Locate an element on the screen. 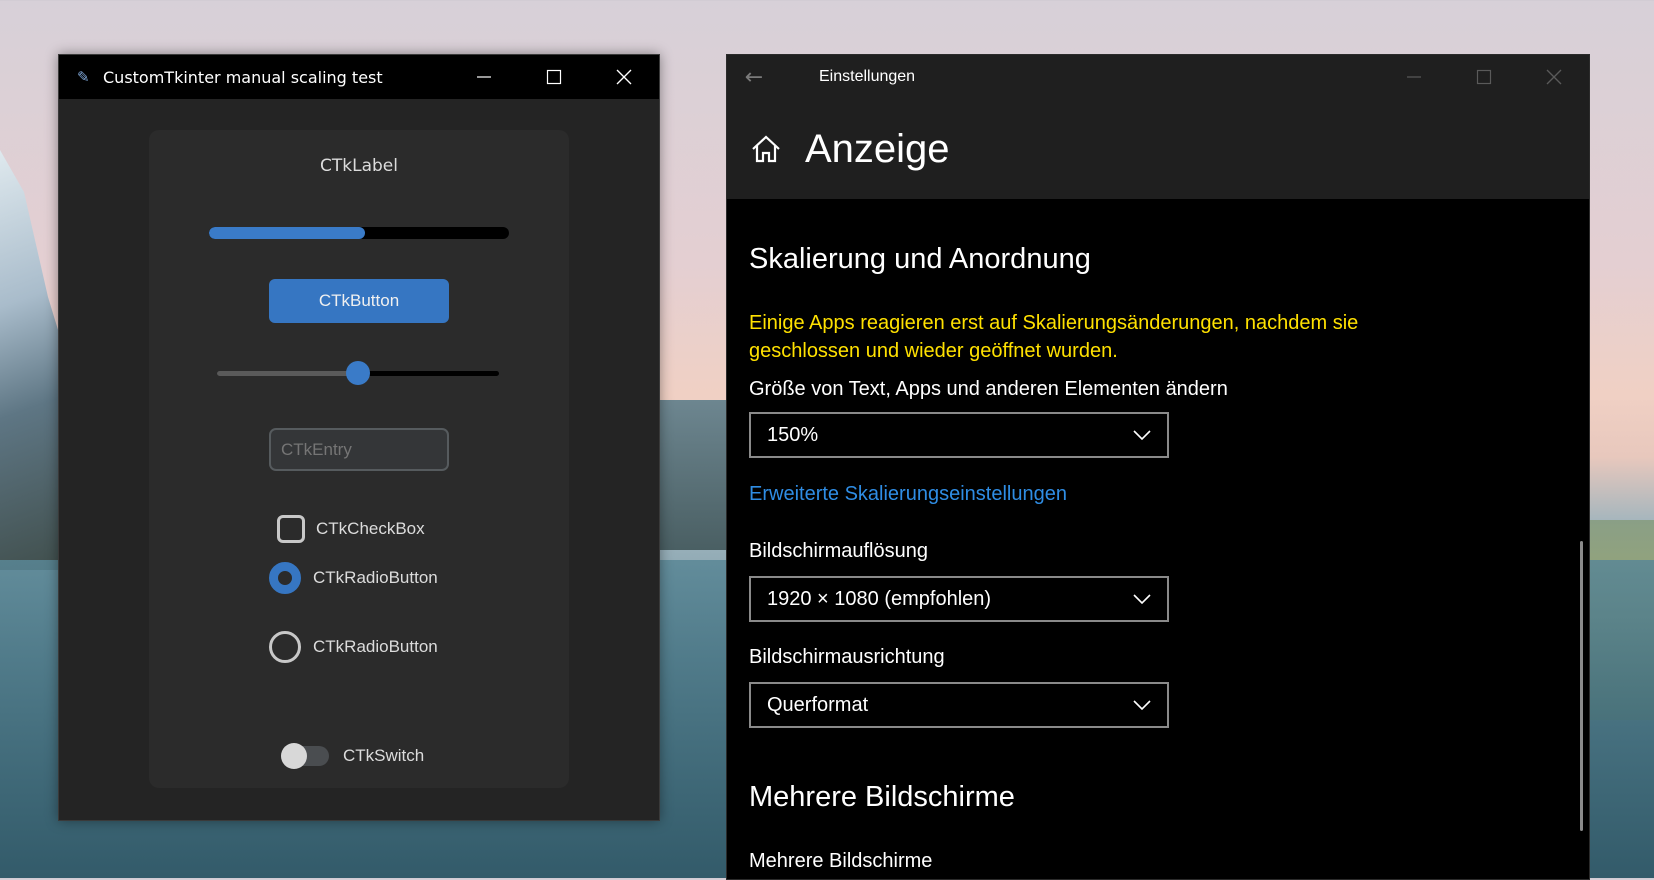 The image size is (1654, 880). orientation-label: Bildschirmausrichtung is located at coordinates (847, 657).